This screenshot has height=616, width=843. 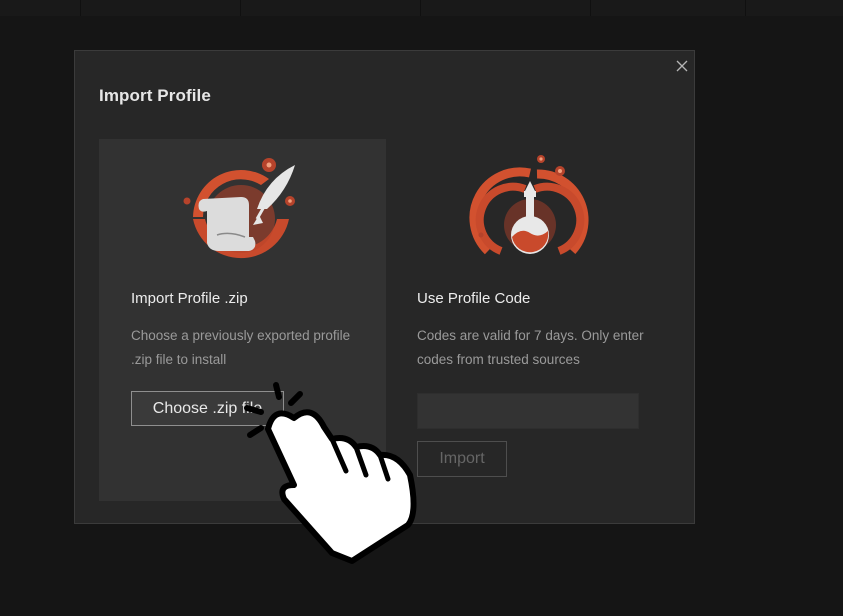 I want to click on profile-code-input, so click(x=528, y=411).